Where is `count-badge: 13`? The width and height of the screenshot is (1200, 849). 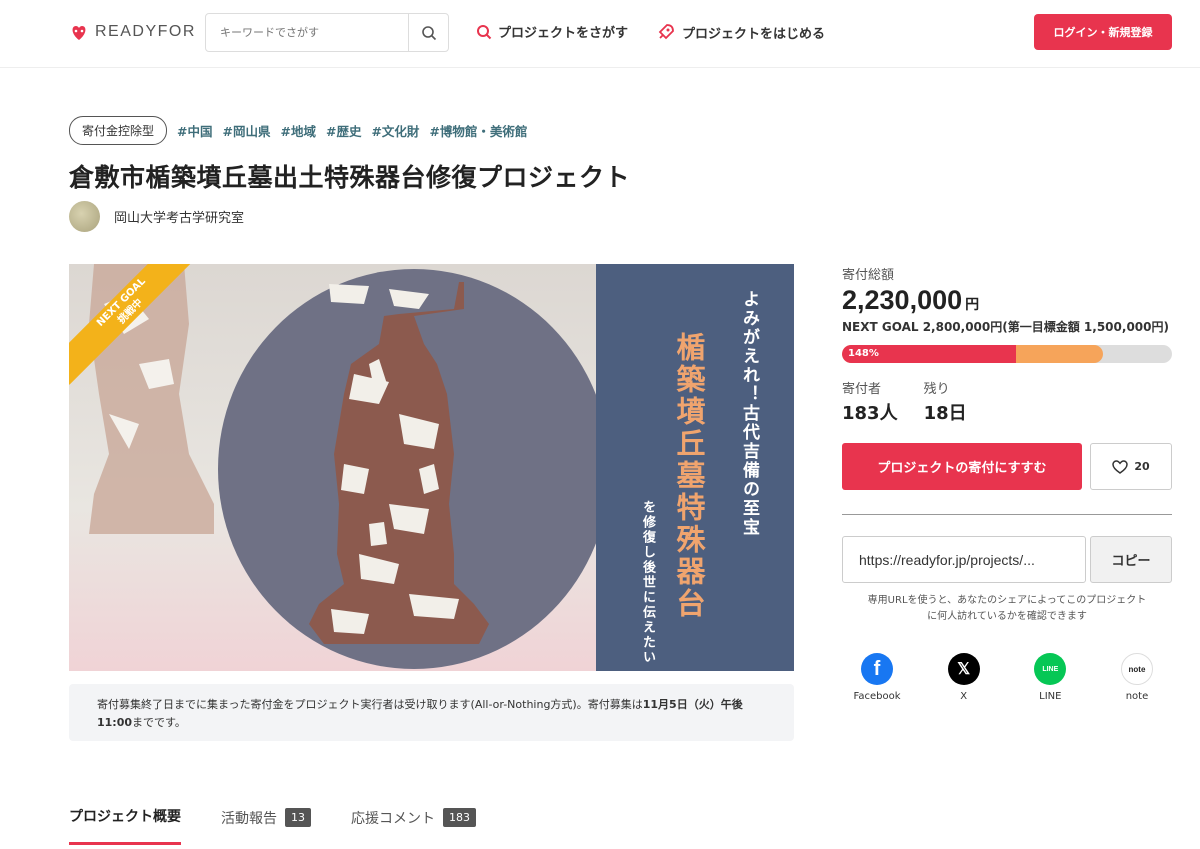
count-badge: 13 is located at coordinates (298, 817).